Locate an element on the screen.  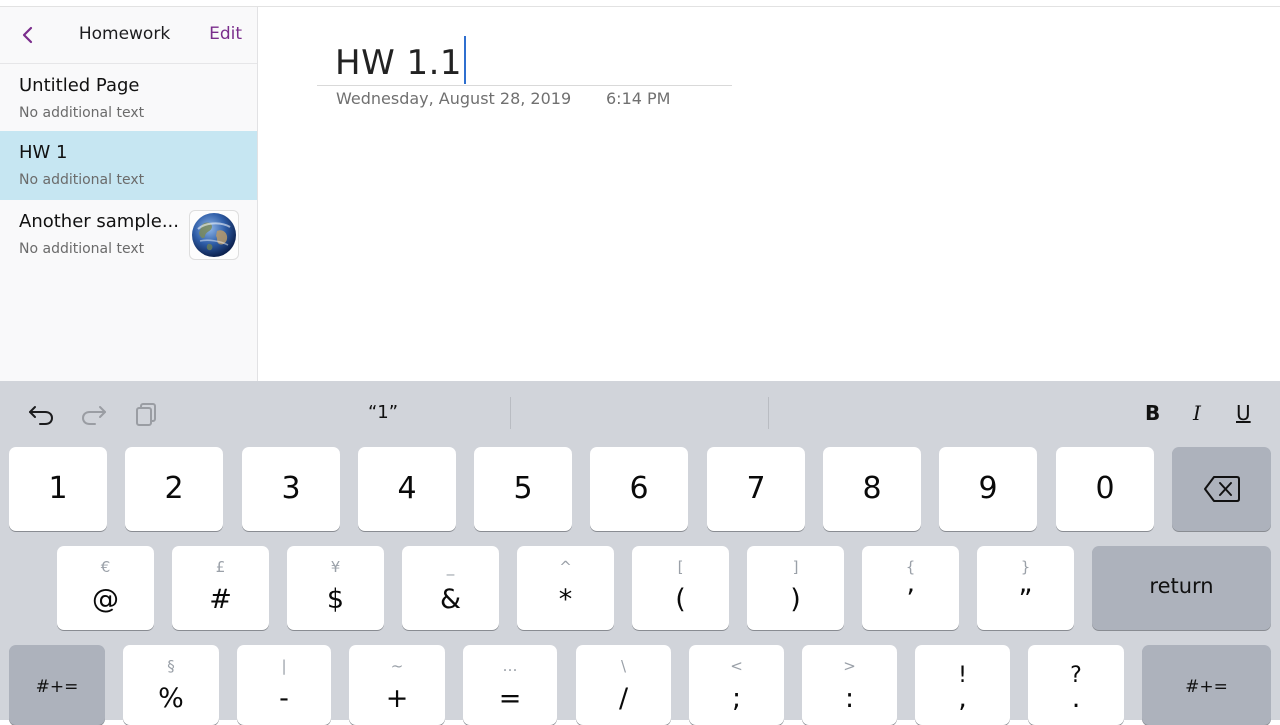
key-label: # is located at coordinates (220, 599).